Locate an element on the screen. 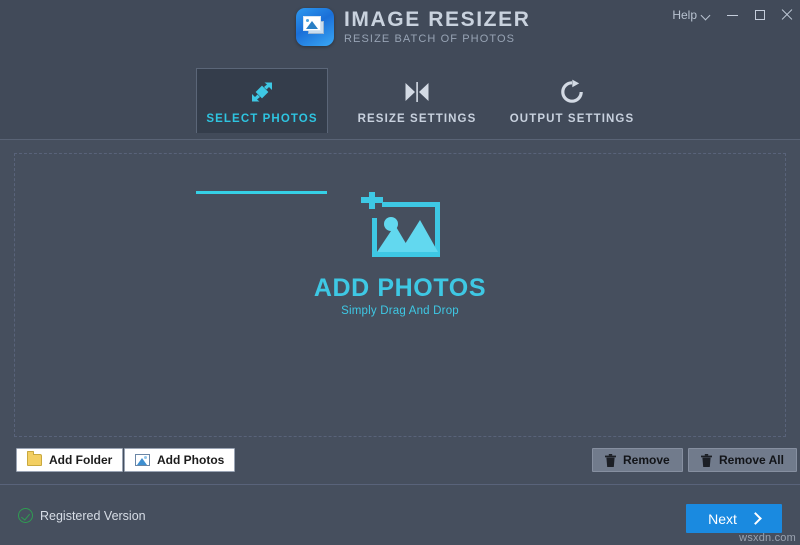 The image size is (800, 545). add-photos-button: Add Photos is located at coordinates (180, 460).